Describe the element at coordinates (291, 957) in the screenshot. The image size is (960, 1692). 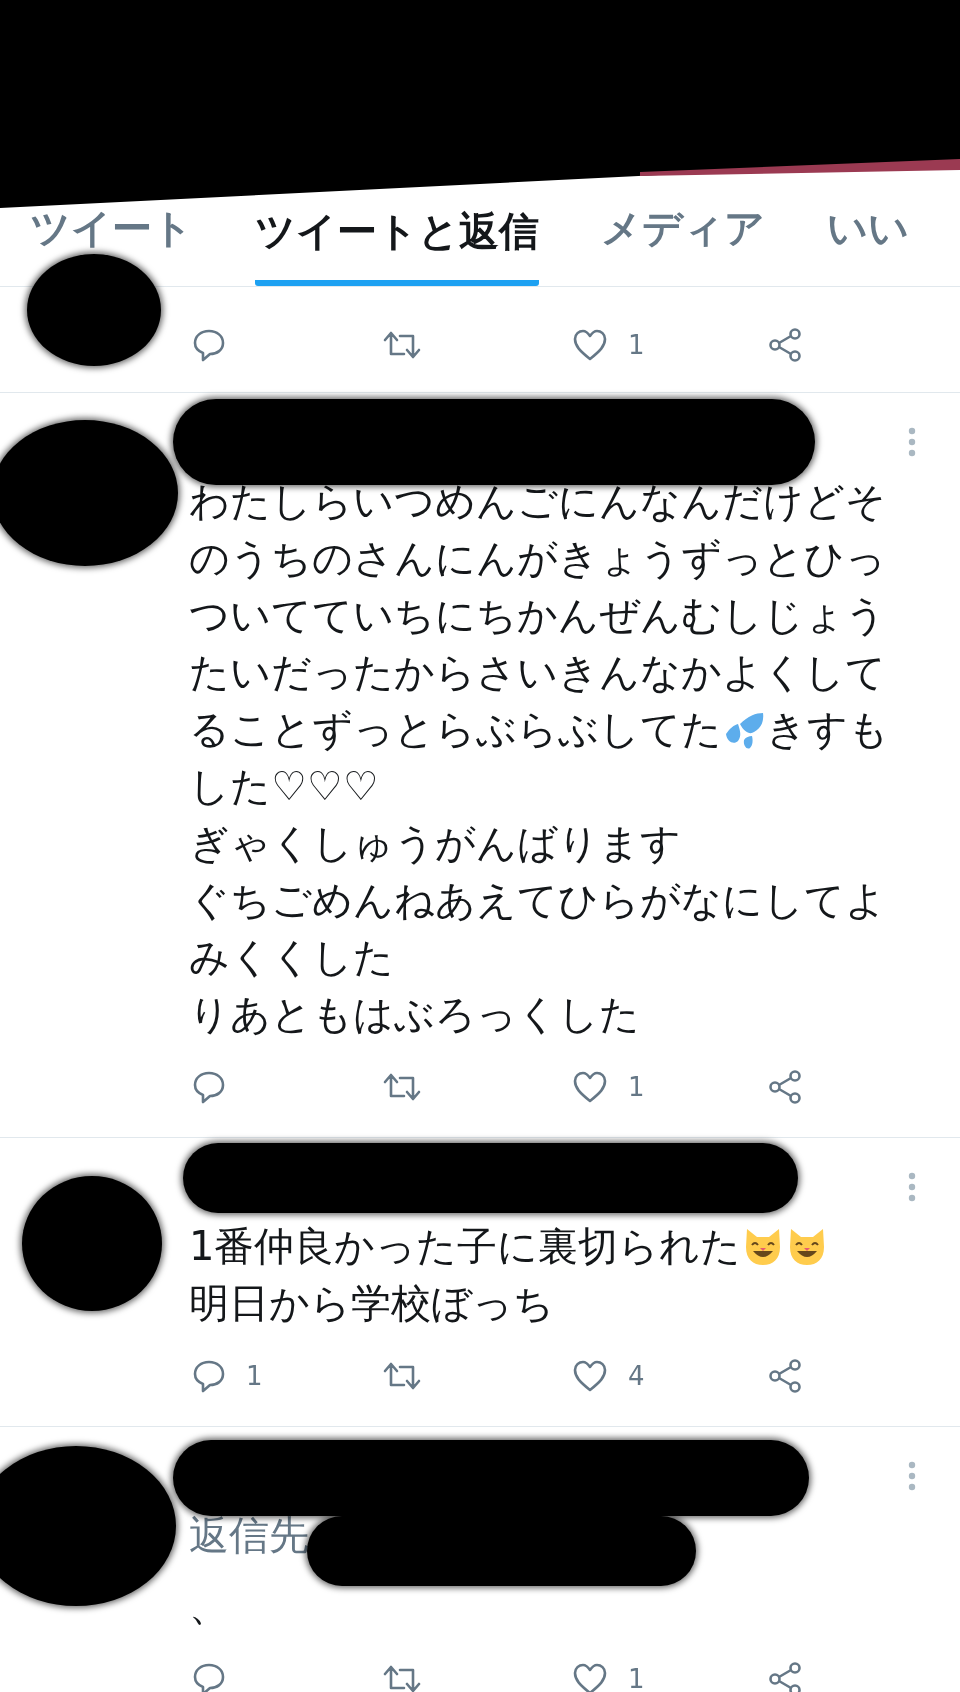
I see `tweet-text: みくくした` at that location.